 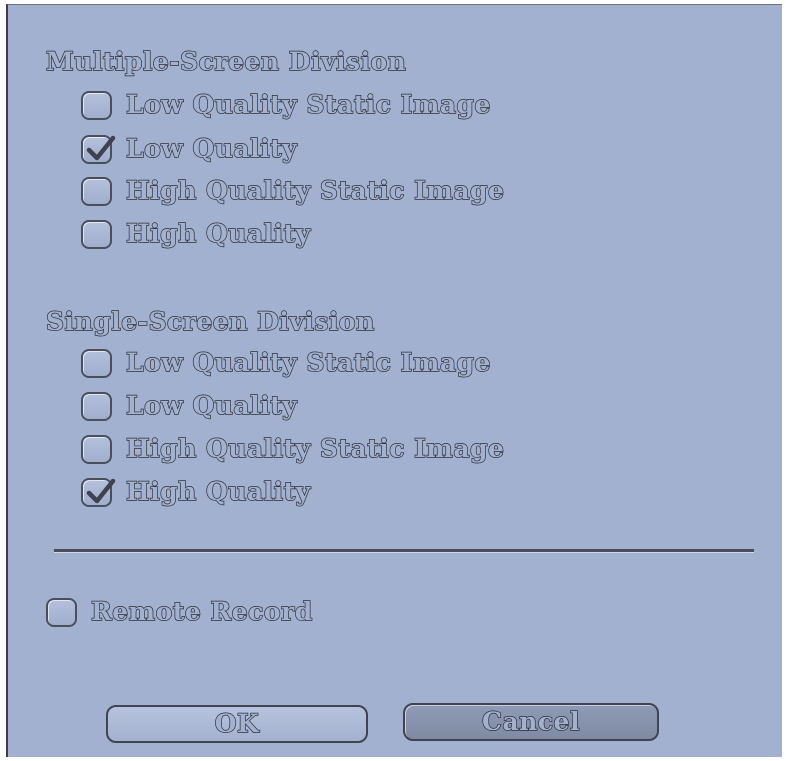 I want to click on cancel-button: Cancel, so click(x=531, y=722).